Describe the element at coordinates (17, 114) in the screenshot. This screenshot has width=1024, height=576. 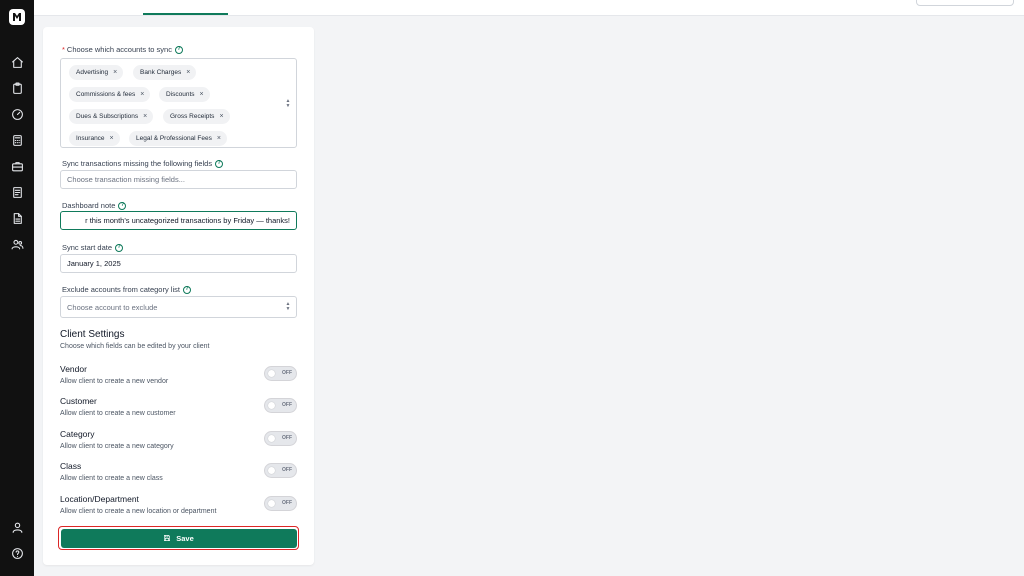
I see `gauge-icon` at that location.